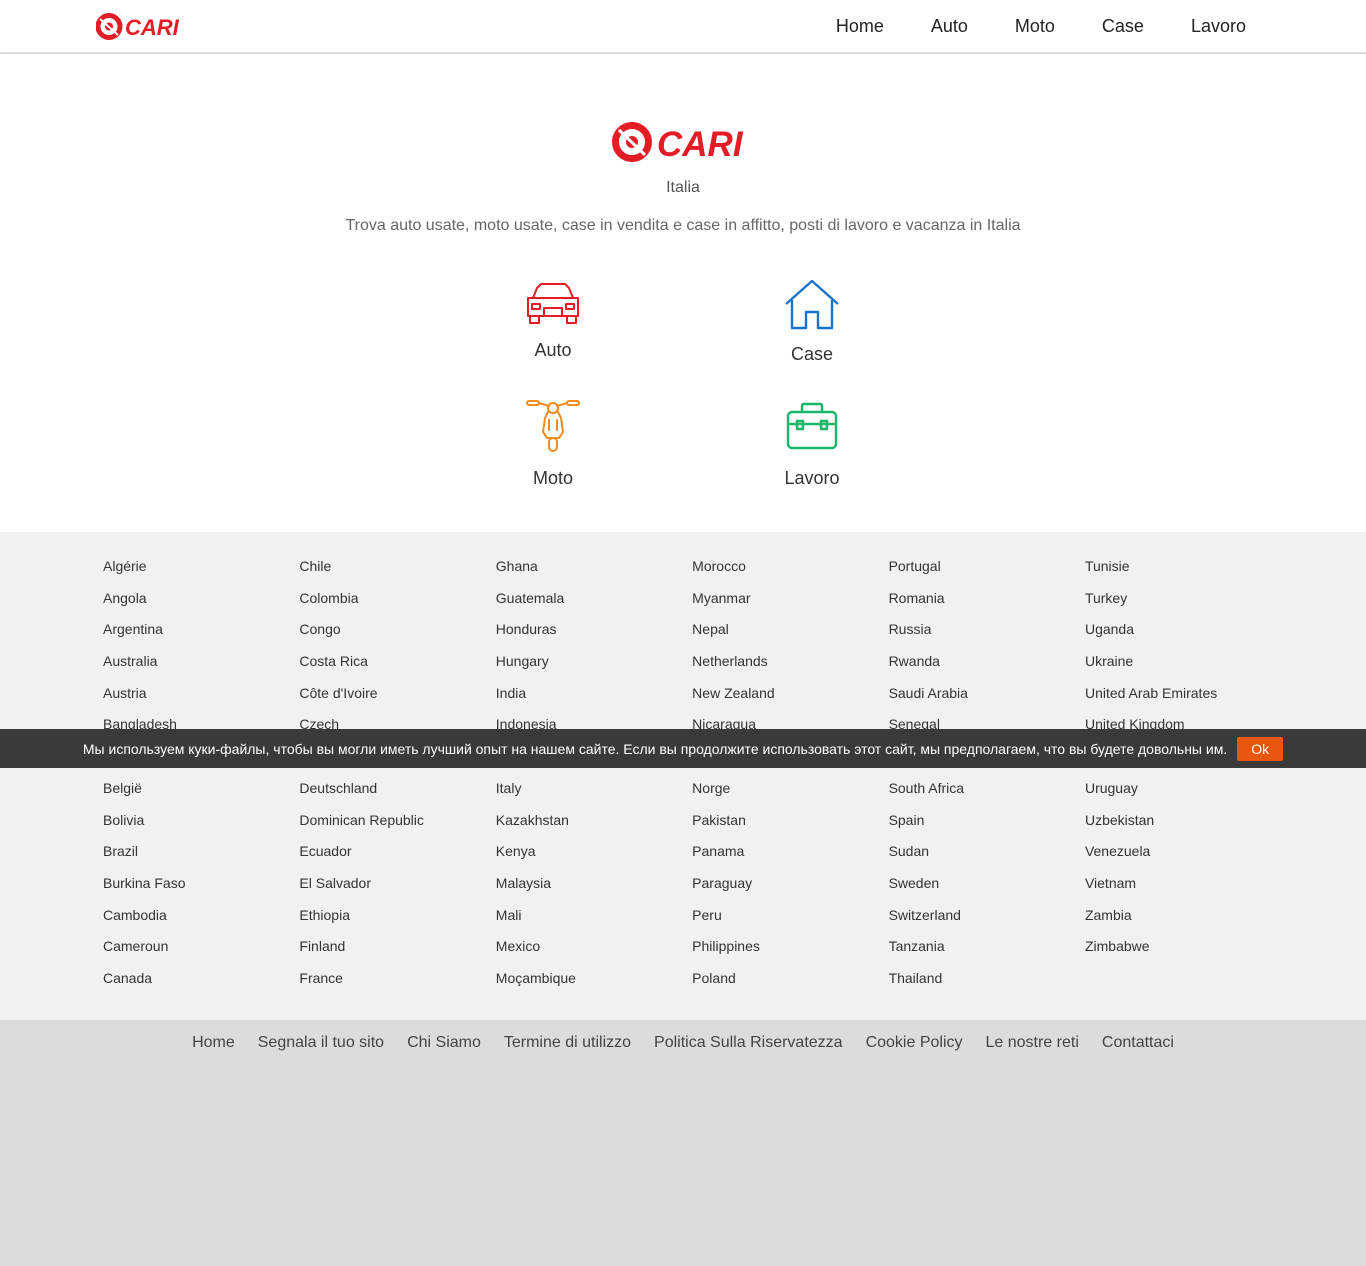  Describe the element at coordinates (594, 824) in the screenshot. I see `country-link: Kazakhstan` at that location.